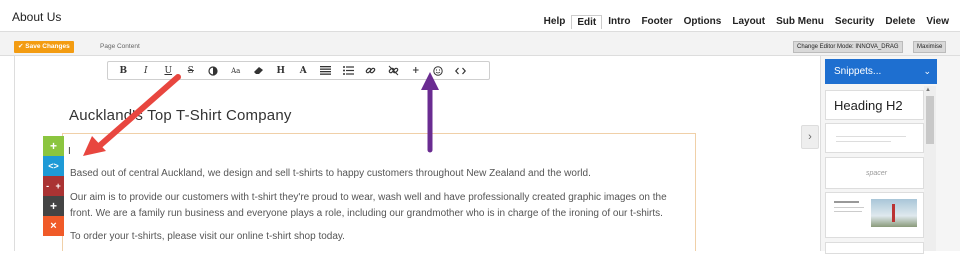 Image resolution: width=960 pixels, height=254 pixels. I want to click on save-changes-button: ✔ Save Changes, so click(44, 47).